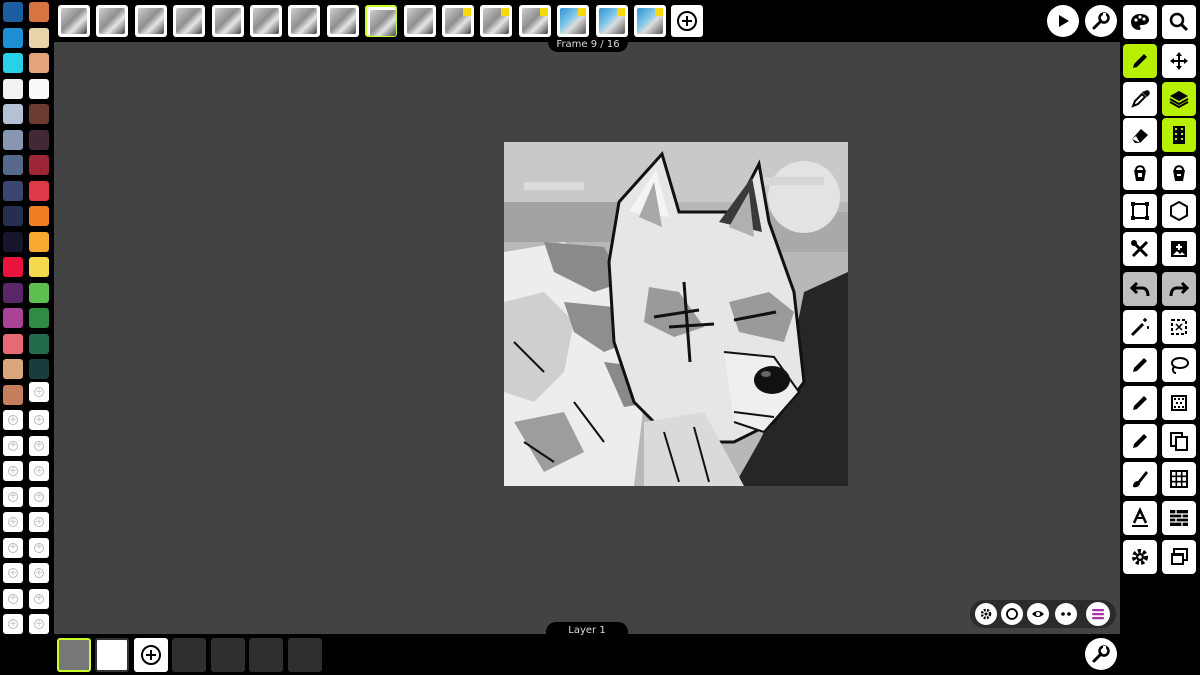 This screenshot has height=675, width=1200. Describe the element at coordinates (1140, 211) in the screenshot. I see `crop-tool` at that location.